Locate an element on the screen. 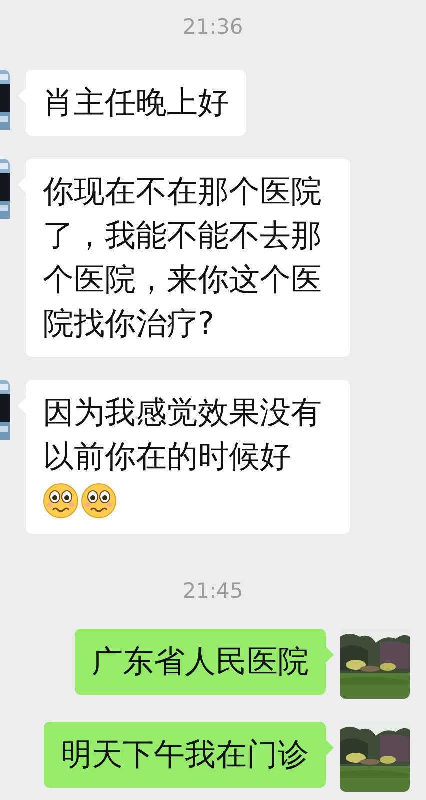  message-bubble: 肖主任晚上好 is located at coordinates (136, 103).